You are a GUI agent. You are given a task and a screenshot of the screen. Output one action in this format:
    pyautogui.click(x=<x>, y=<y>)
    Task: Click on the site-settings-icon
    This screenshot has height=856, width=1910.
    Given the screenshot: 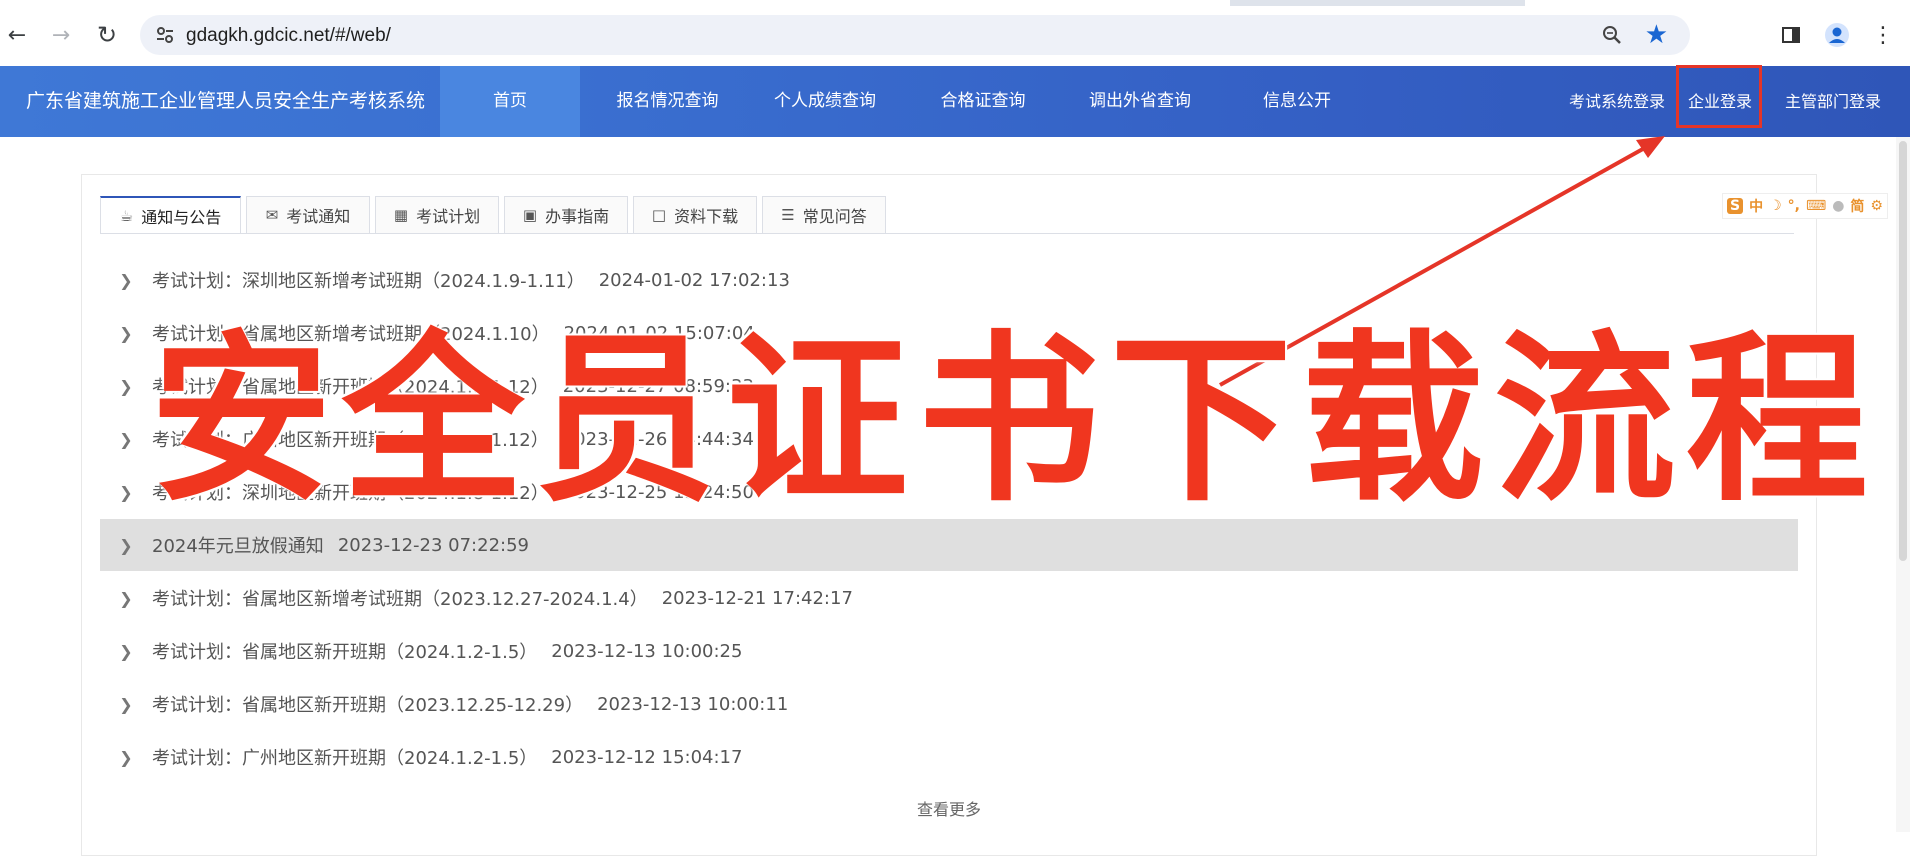 What is the action you would take?
    pyautogui.click(x=165, y=35)
    